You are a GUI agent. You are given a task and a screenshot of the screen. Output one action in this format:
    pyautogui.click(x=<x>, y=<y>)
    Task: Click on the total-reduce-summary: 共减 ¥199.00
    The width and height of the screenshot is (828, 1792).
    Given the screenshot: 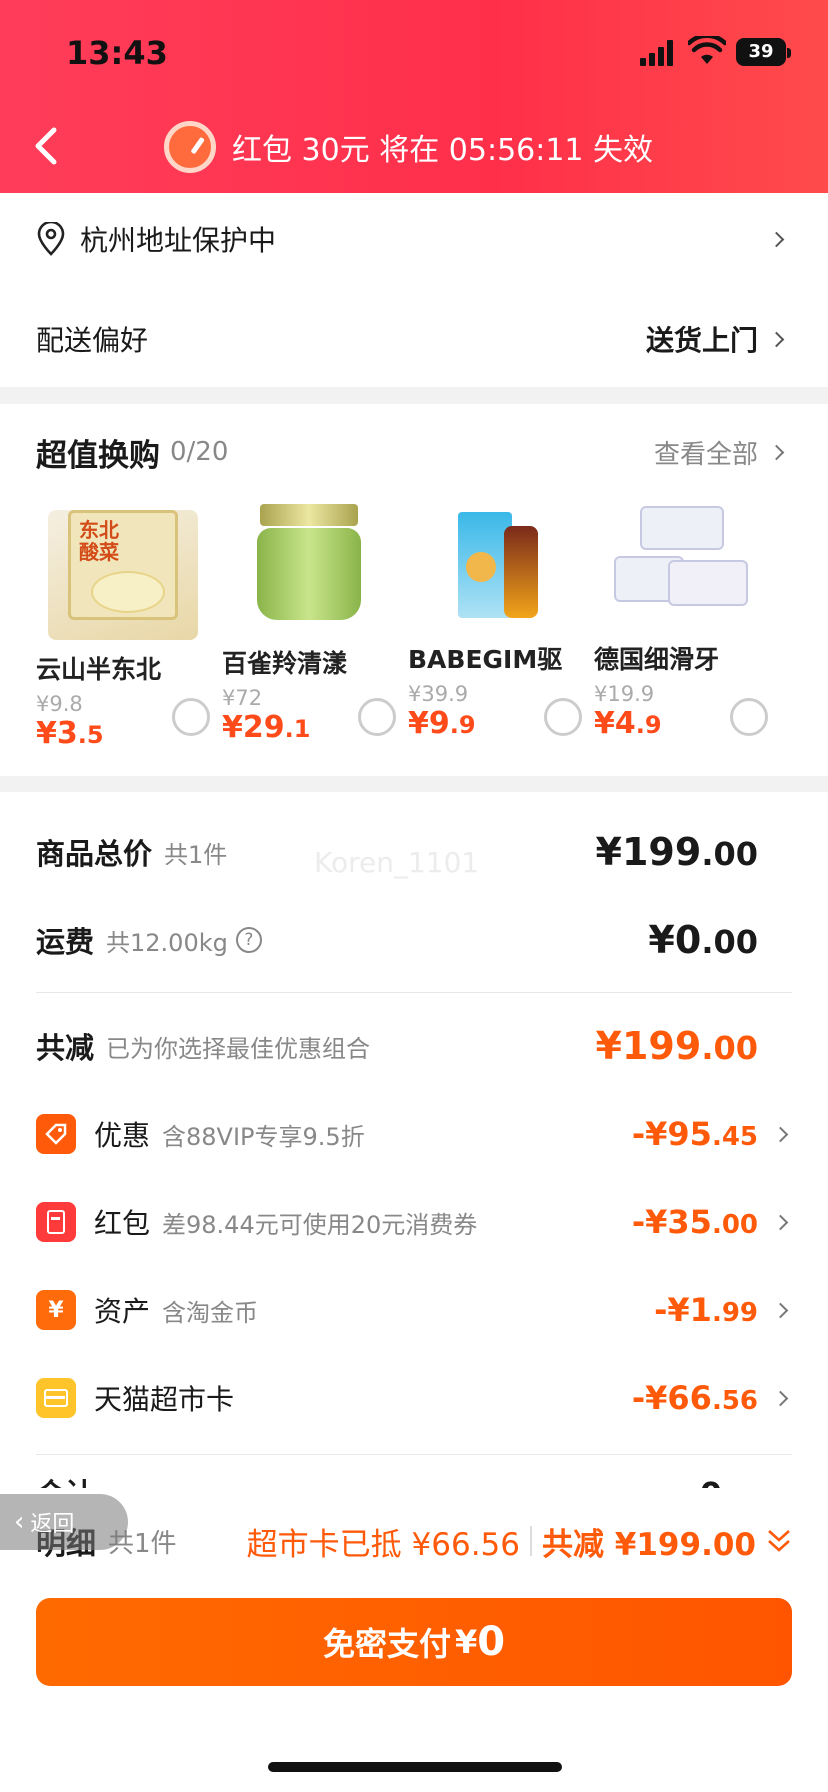 What is the action you would take?
    pyautogui.click(x=649, y=1544)
    